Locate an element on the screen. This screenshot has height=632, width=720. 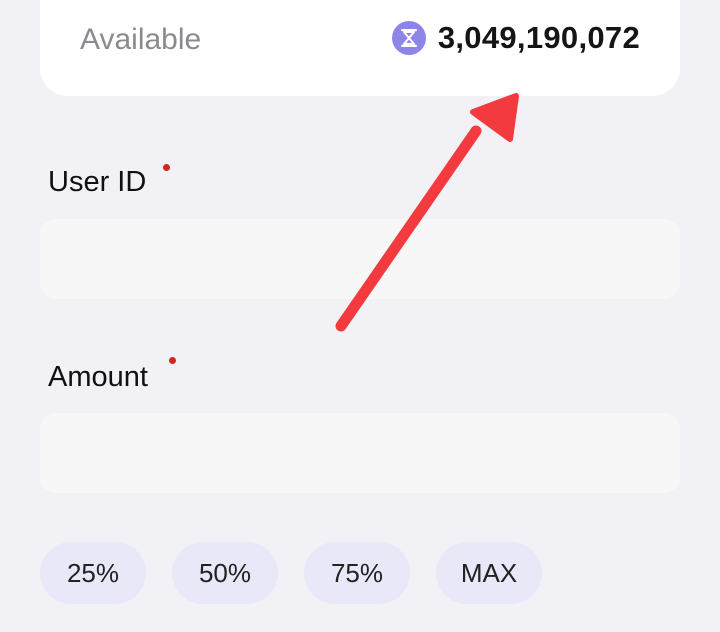
user-id-label: User ID is located at coordinates (97, 182).